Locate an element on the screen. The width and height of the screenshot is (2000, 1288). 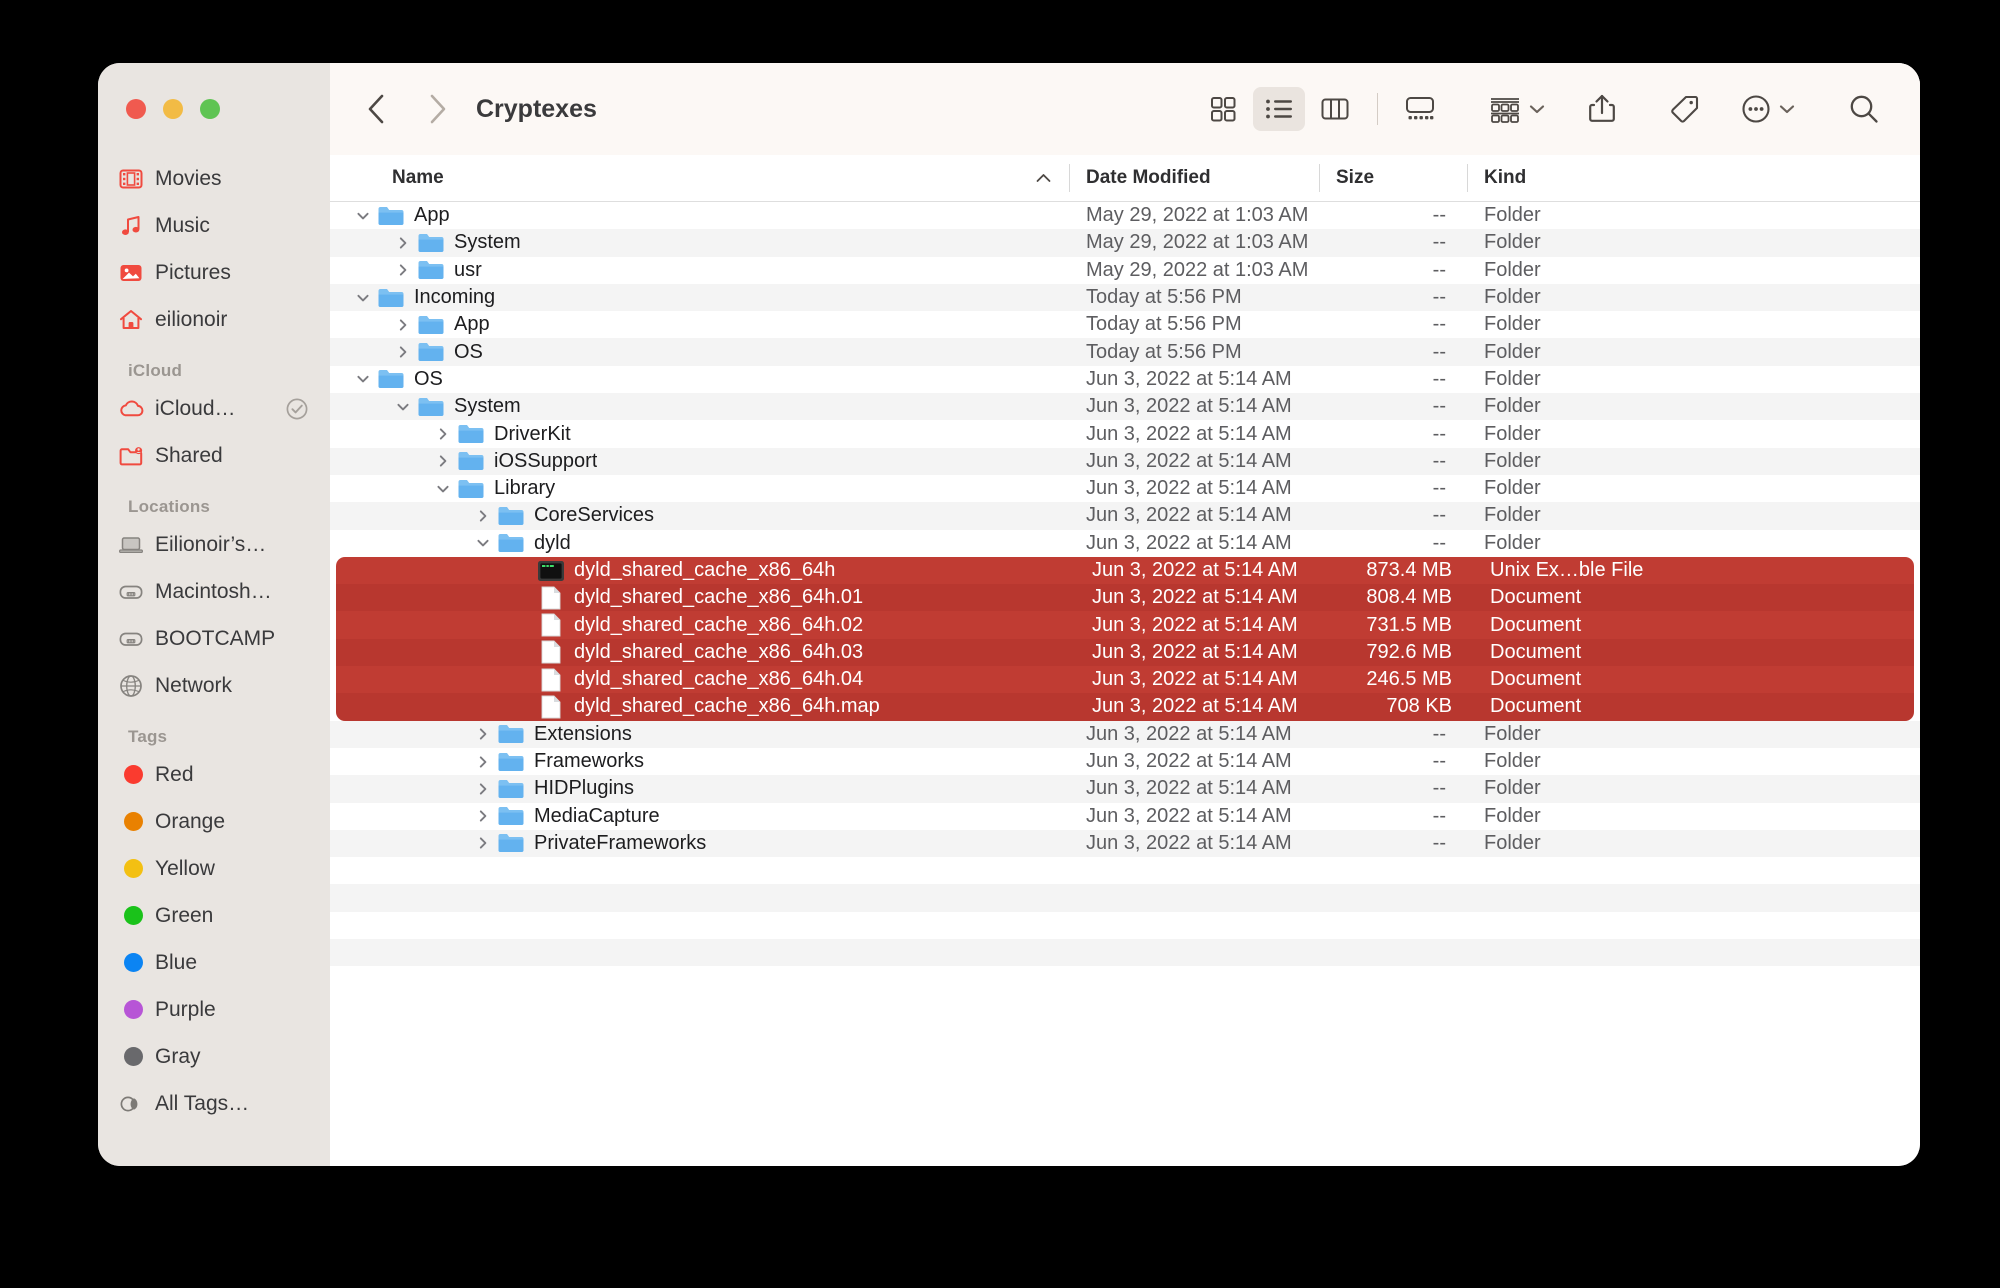
table-row: App Today at 5:56 PM -- Folder is located at coordinates (1125, 324).